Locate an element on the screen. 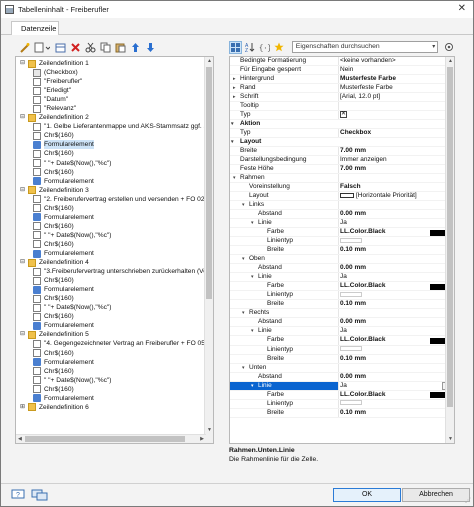 This screenshot has width=474, height=507. property-value-cell: Nein is located at coordinates (396, 70).